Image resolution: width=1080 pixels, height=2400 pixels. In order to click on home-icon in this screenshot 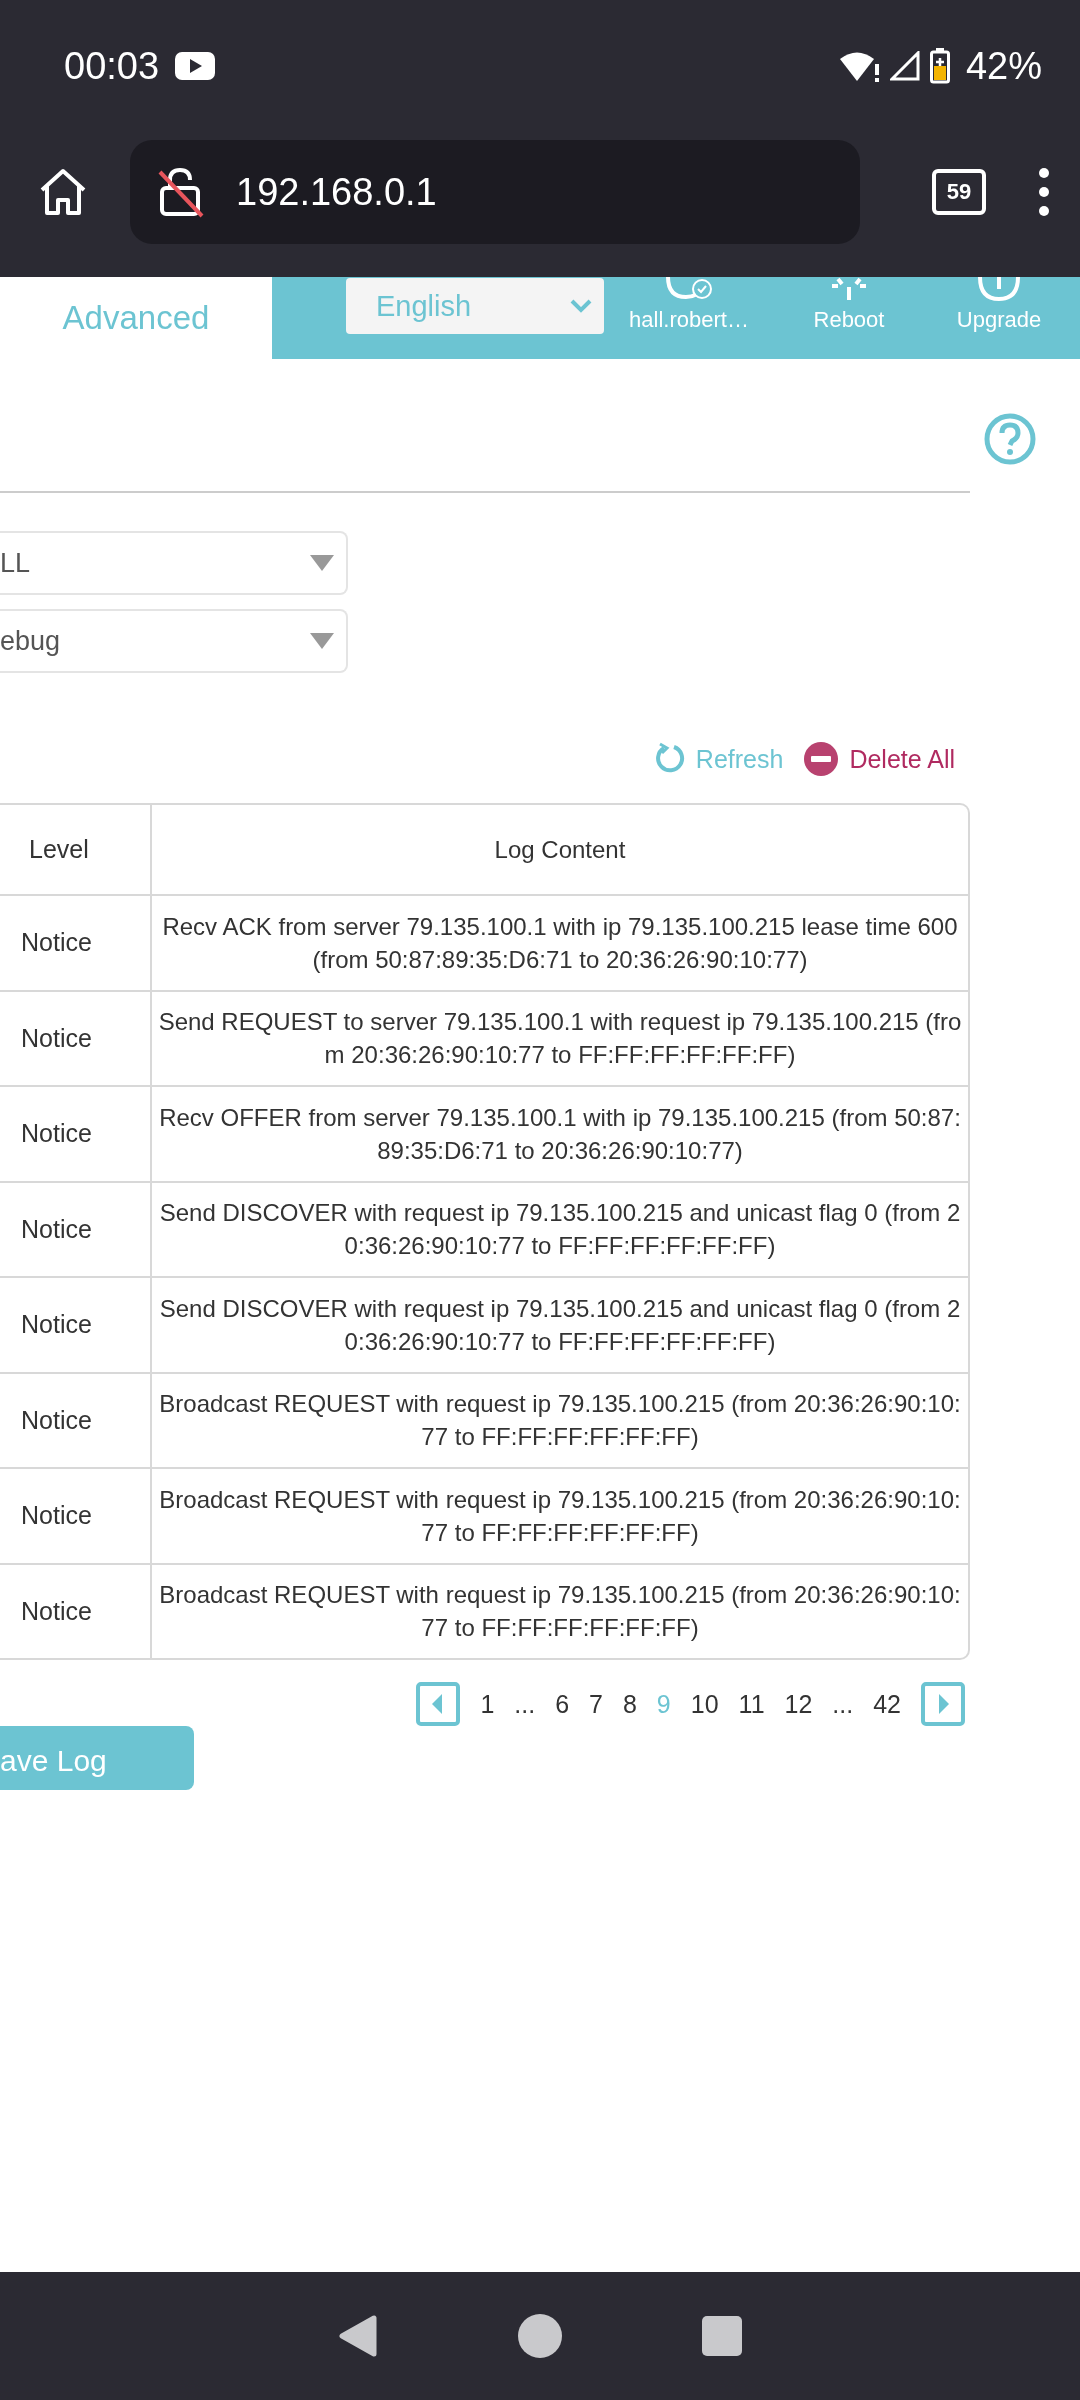, I will do `click(63, 192)`.